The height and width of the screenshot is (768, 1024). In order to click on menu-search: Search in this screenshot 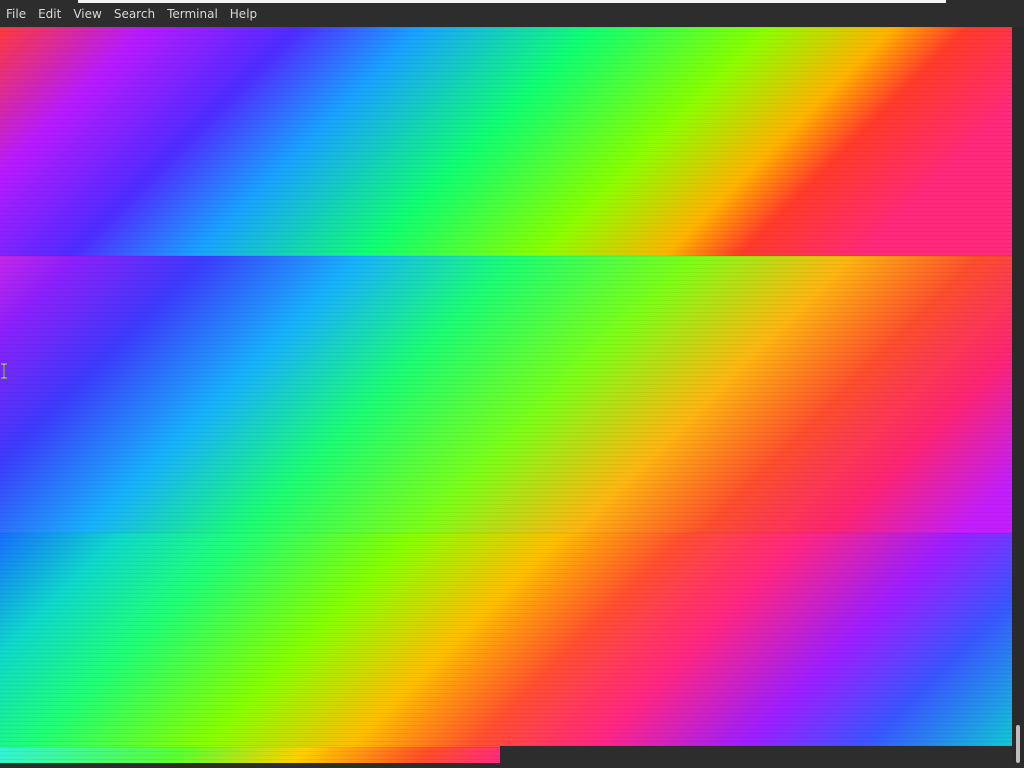, I will do `click(134, 14)`.